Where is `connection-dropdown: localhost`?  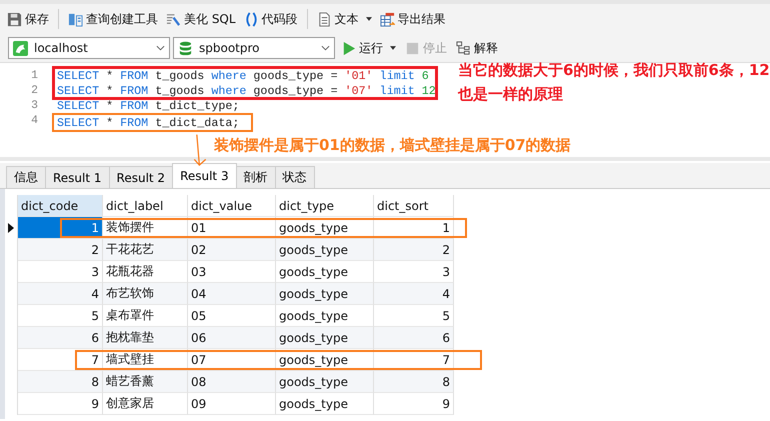 connection-dropdown: localhost is located at coordinates (89, 48).